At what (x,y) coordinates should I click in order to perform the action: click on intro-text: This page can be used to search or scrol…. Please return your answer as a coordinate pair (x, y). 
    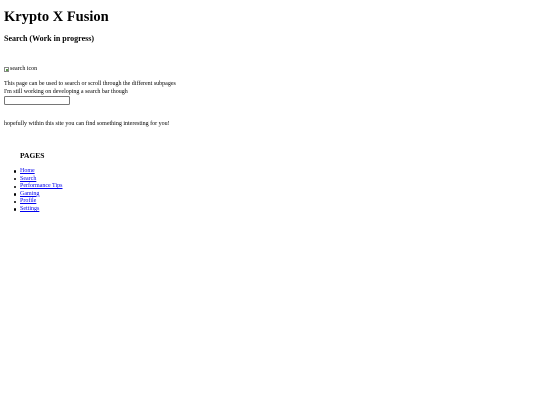
    Looking at the image, I should click on (90, 88).